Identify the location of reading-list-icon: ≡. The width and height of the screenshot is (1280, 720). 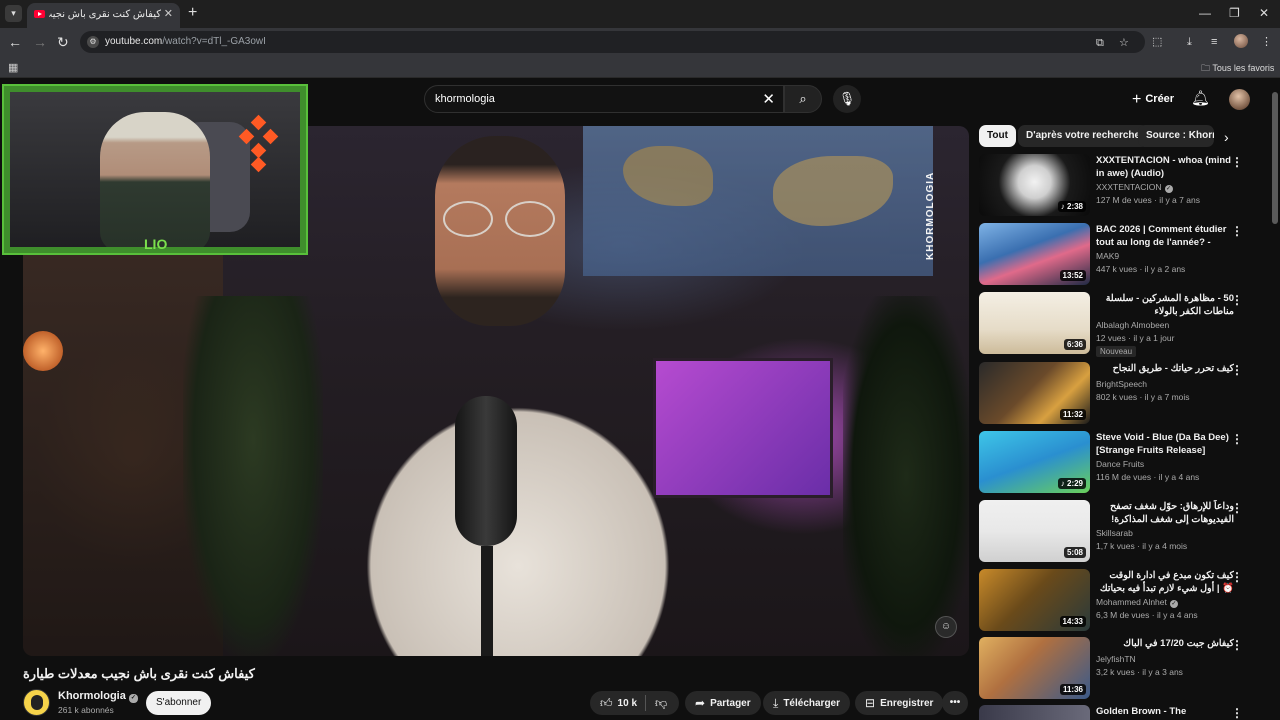
(1214, 42).